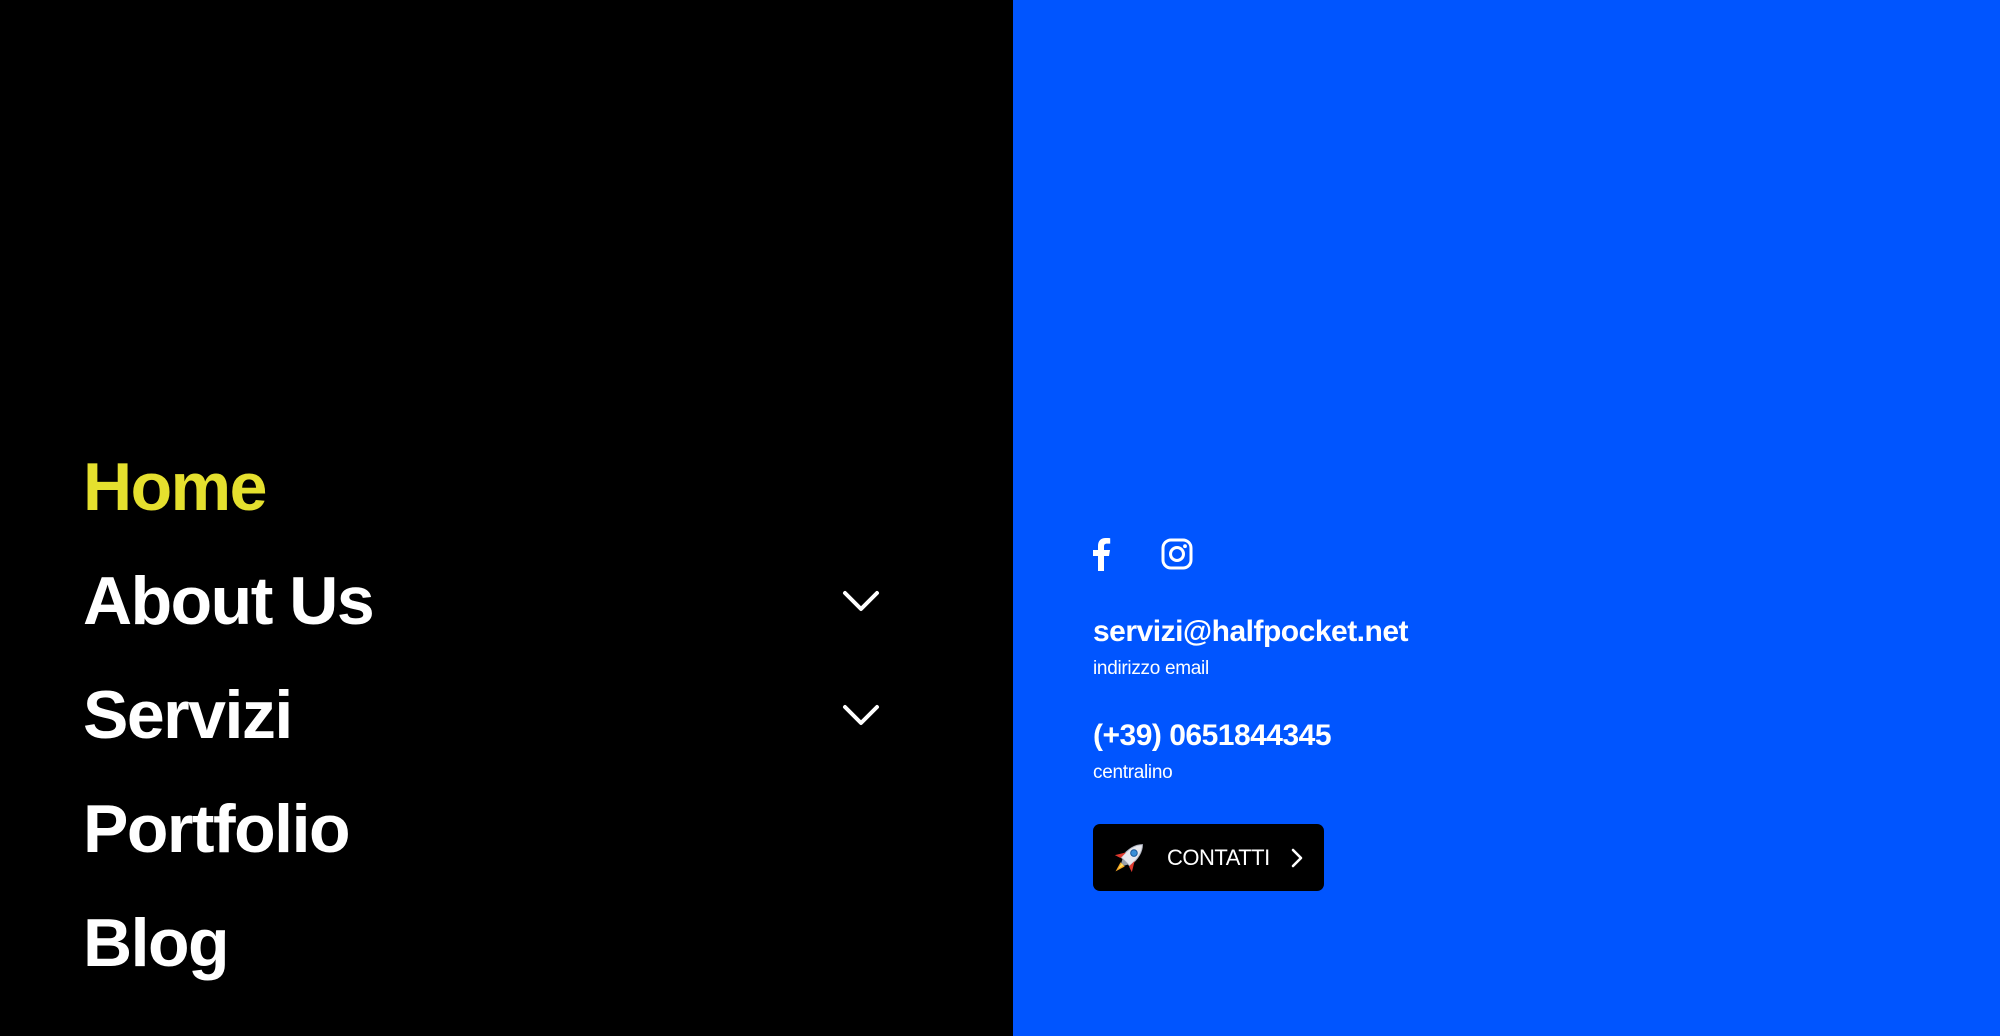 This screenshot has height=1036, width=2000. What do you see at coordinates (1129, 858) in the screenshot?
I see `rocket-icon` at bounding box center [1129, 858].